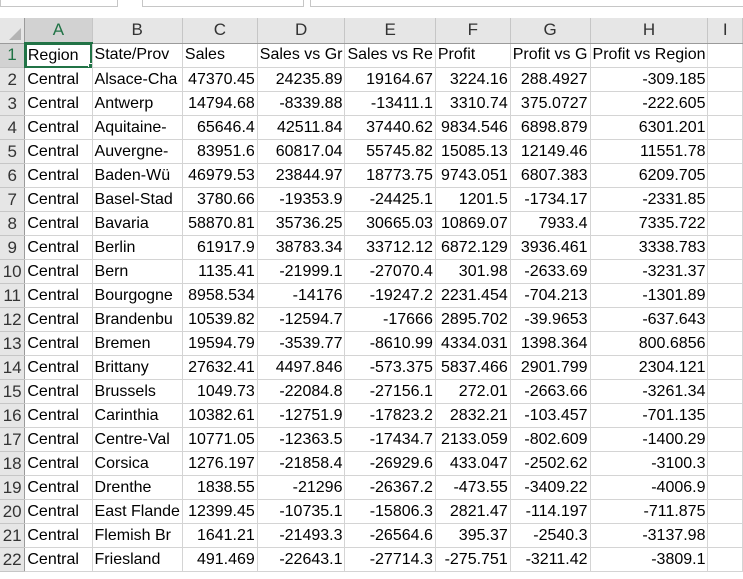 The height and width of the screenshot is (579, 743). Describe the element at coordinates (725, 151) in the screenshot. I see `cell-i5` at that location.